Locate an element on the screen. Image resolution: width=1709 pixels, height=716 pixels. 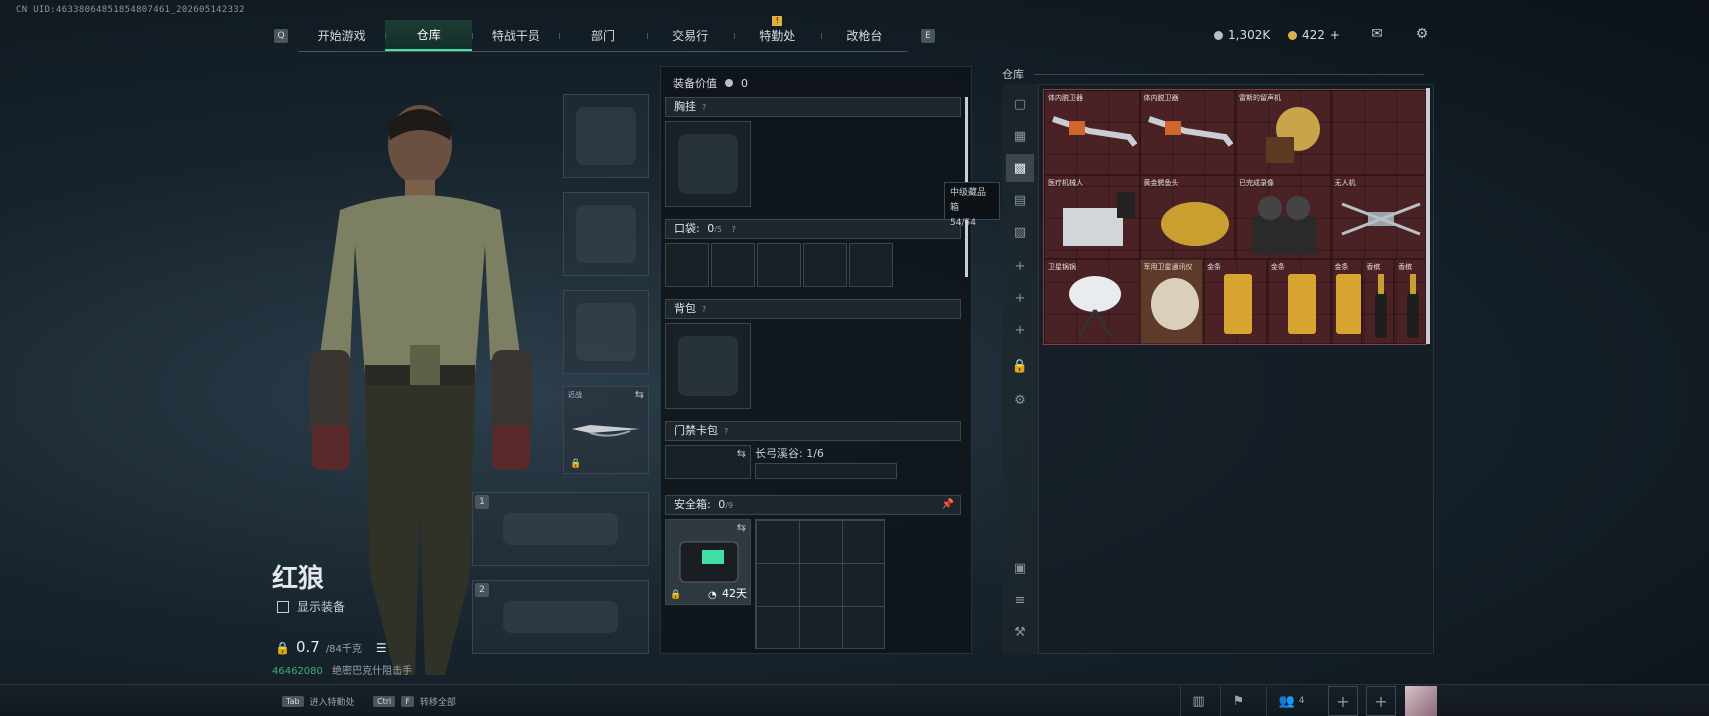
hotkey-transfer-all: Ctrl F 转移全部 is located at coordinates (414, 701).